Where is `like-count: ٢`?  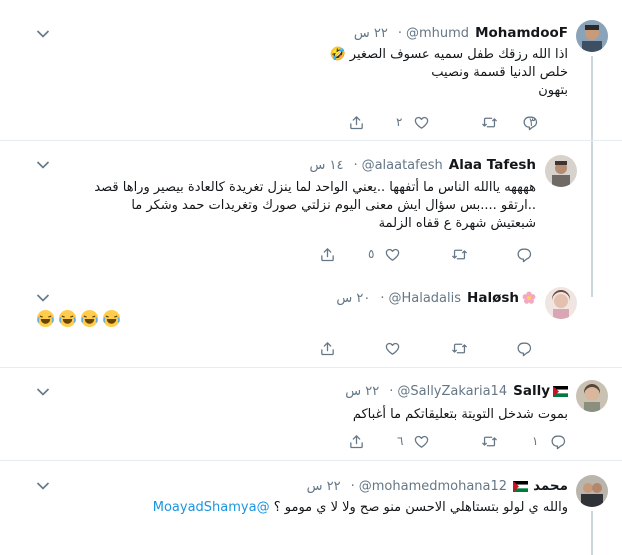 like-count: ٢ is located at coordinates (399, 122).